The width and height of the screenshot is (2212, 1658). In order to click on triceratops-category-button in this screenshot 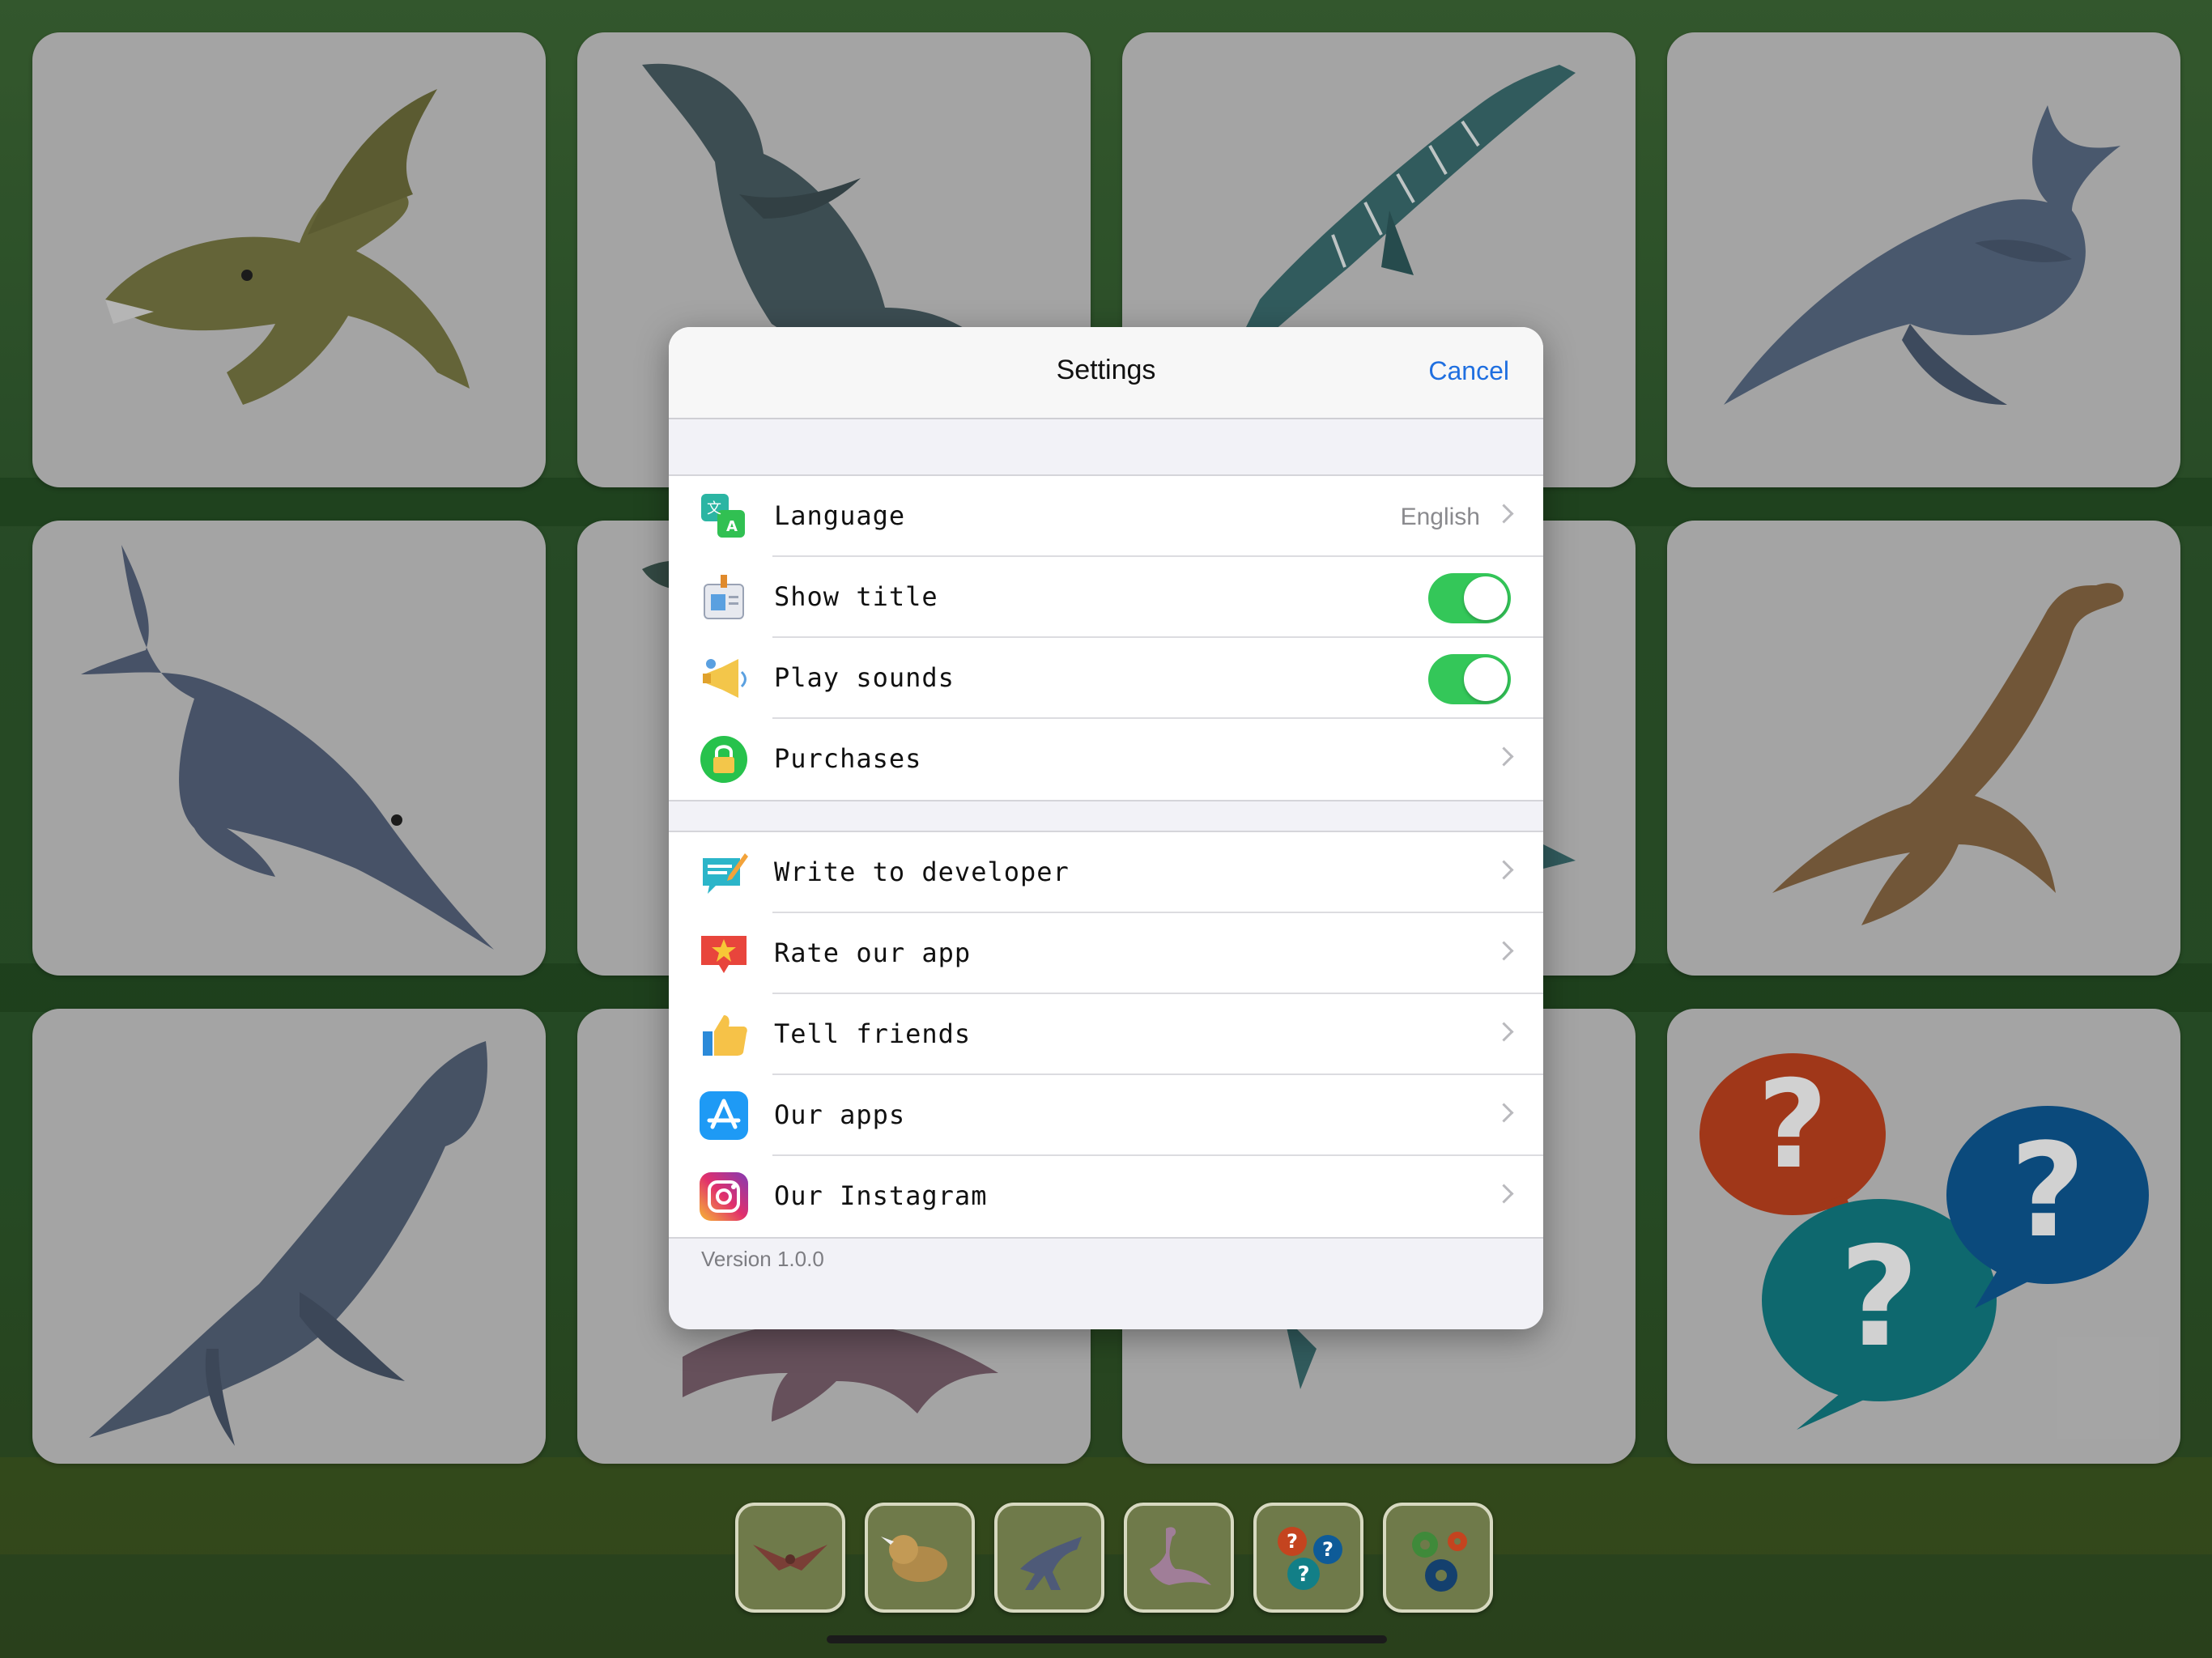, I will do `click(920, 1558)`.